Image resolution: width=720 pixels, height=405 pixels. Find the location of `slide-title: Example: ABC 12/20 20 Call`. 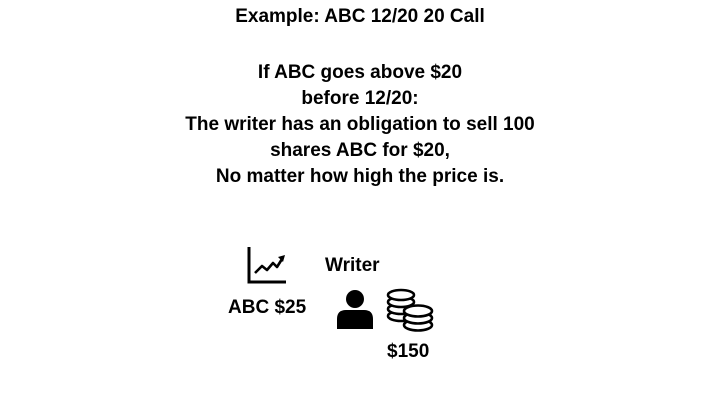

slide-title: Example: ABC 12/20 20 Call is located at coordinates (360, 16).